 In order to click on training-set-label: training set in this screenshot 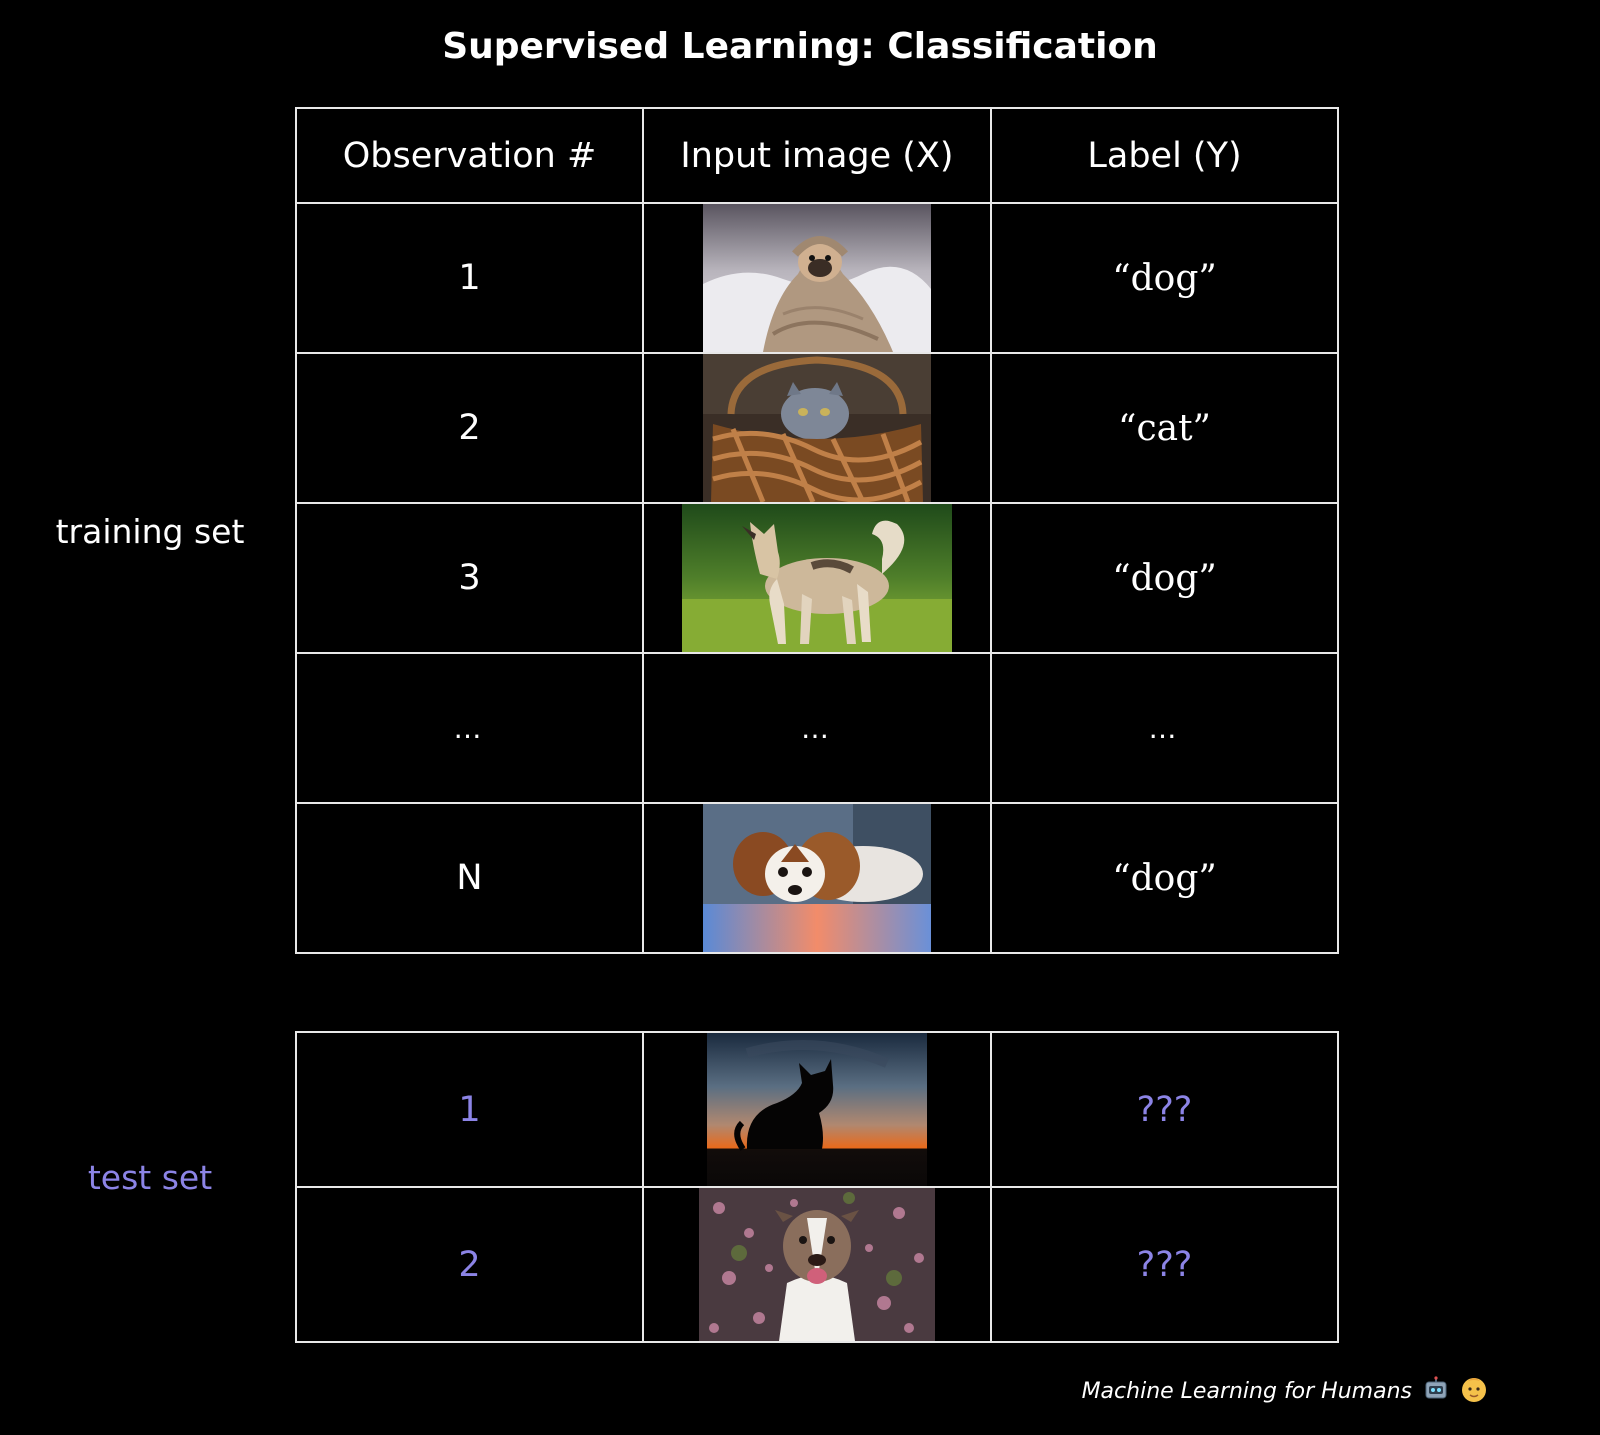, I will do `click(150, 531)`.